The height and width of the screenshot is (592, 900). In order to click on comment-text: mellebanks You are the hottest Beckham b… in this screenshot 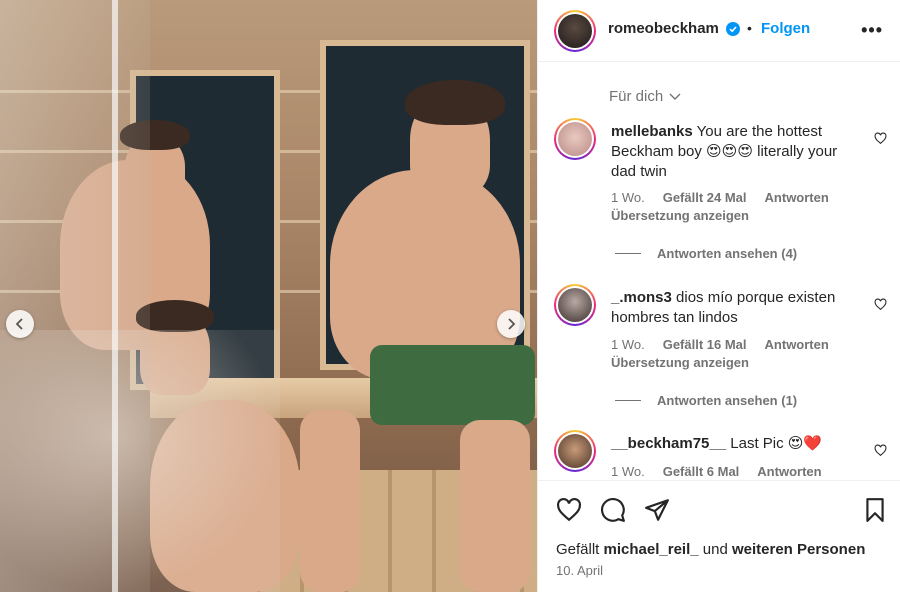, I will do `click(738, 152)`.